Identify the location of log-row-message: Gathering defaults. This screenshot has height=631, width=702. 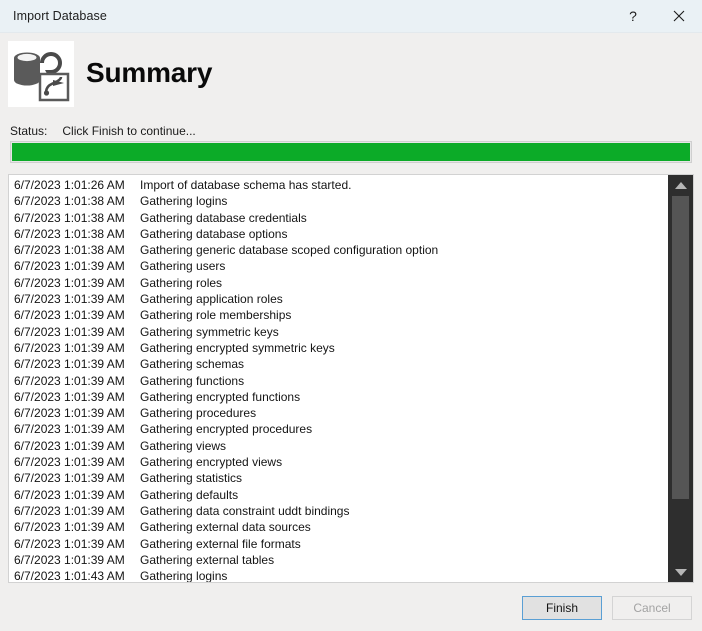
(189, 494).